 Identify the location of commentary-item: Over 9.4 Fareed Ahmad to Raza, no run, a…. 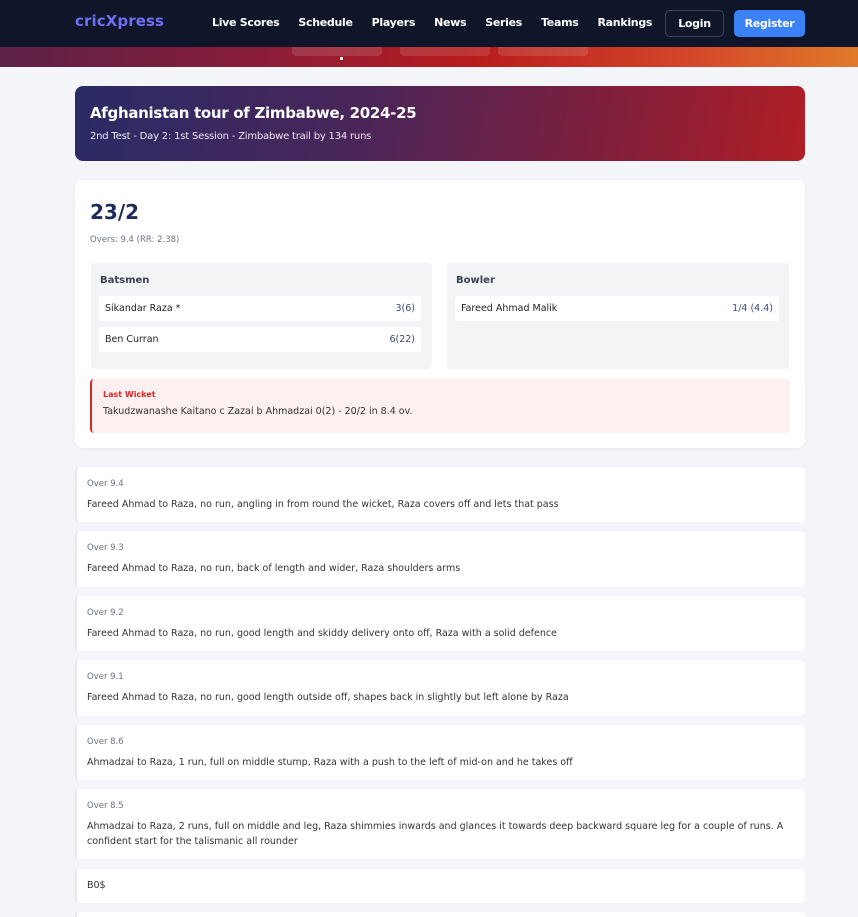
(440, 494).